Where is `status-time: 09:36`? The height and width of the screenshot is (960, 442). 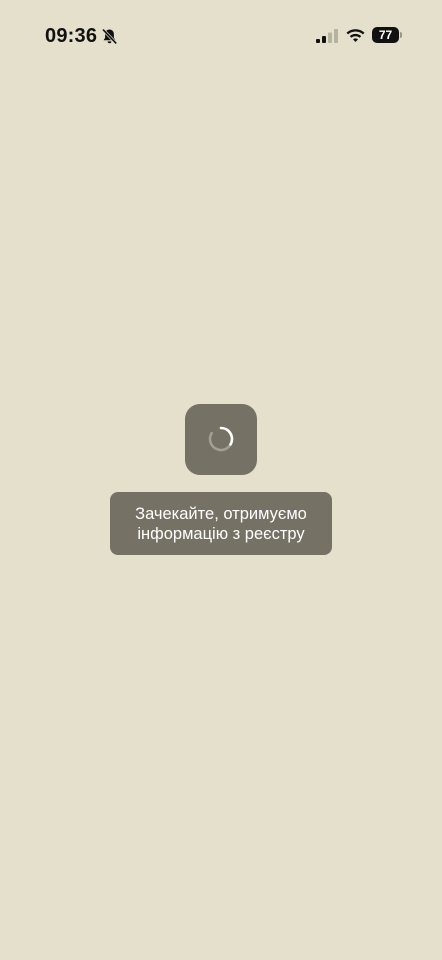
status-time: 09:36 is located at coordinates (71, 36).